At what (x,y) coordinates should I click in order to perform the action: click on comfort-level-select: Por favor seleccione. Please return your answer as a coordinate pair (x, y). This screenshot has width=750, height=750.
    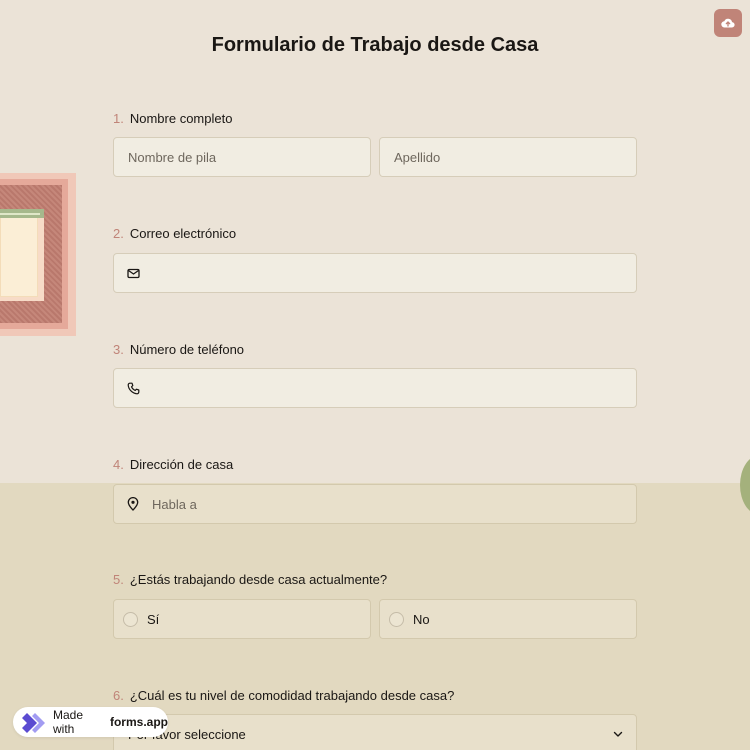
    Looking at the image, I should click on (375, 732).